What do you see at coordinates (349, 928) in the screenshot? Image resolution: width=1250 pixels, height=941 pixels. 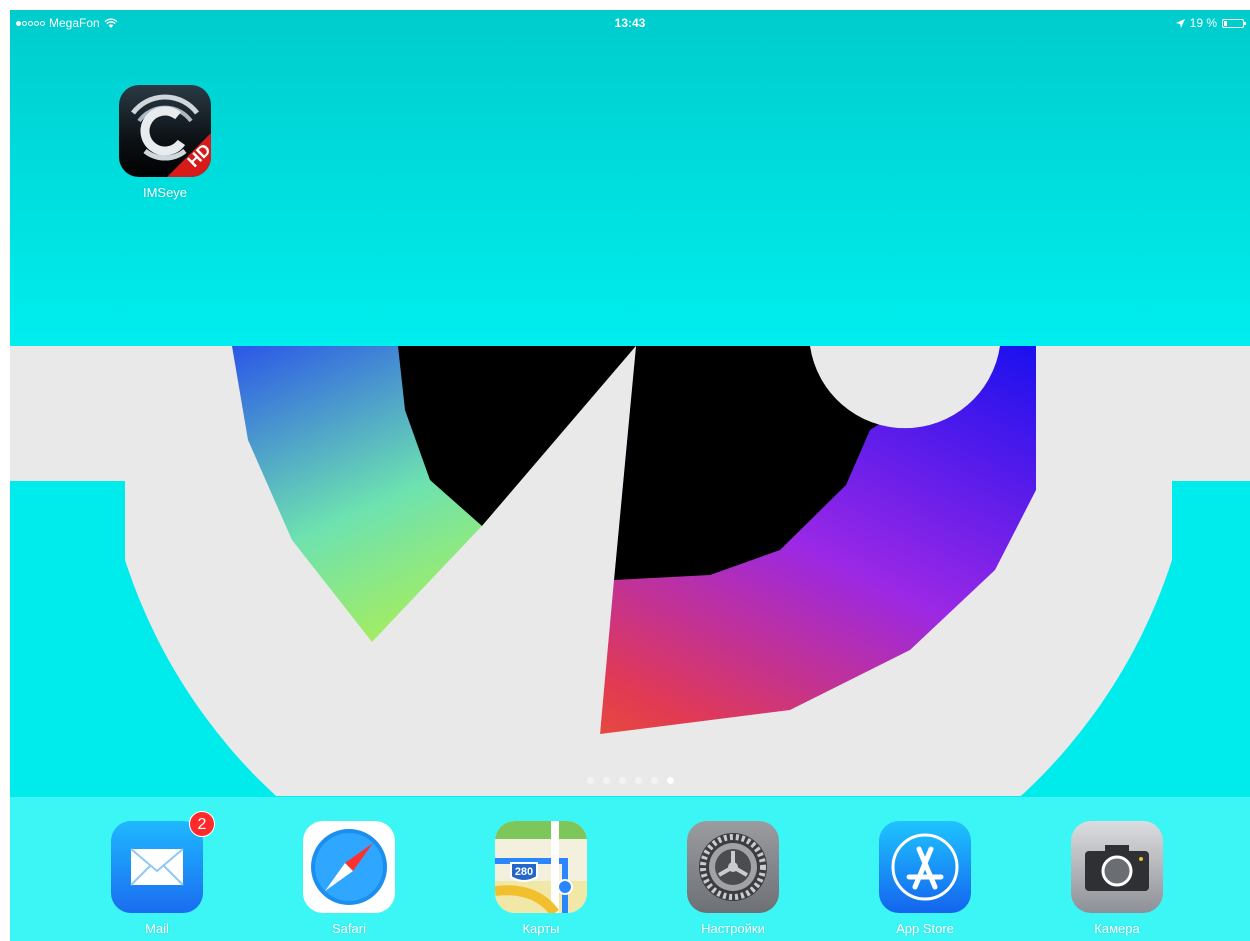 I see `app-label: Safari` at bounding box center [349, 928].